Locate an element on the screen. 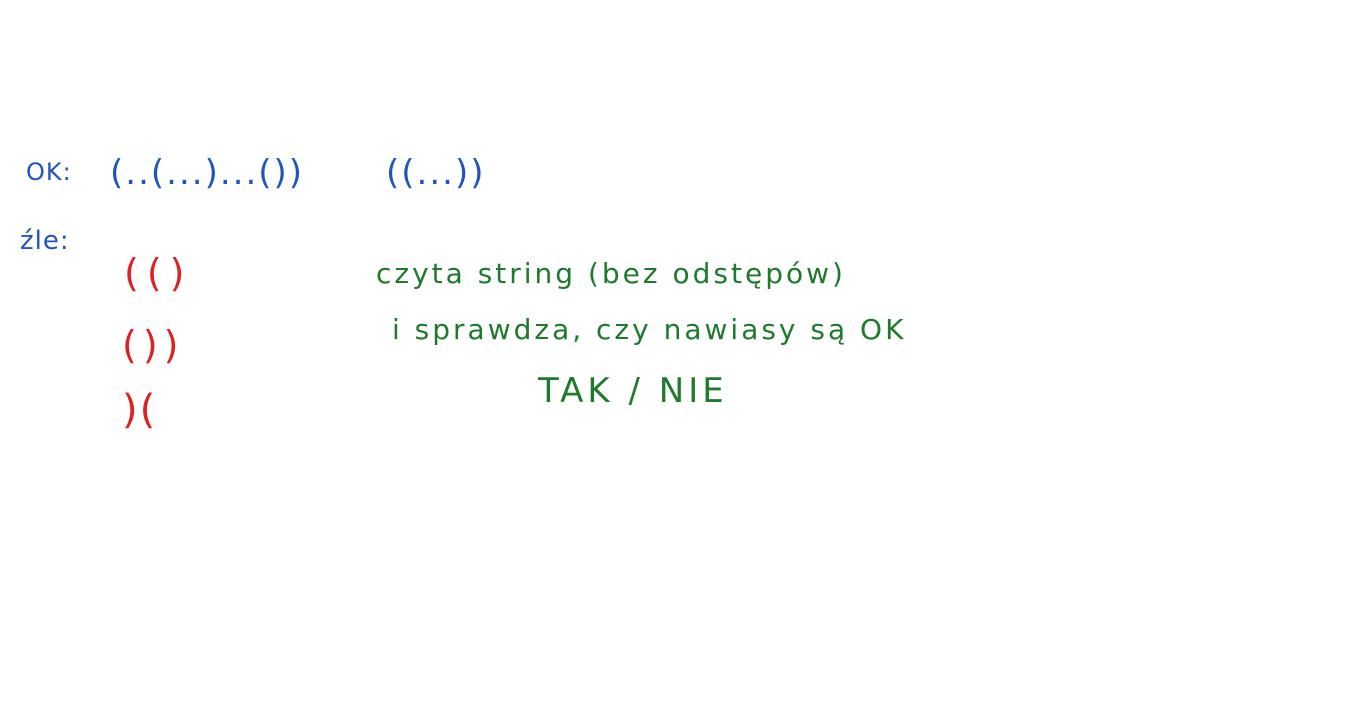 Image resolution: width=1366 pixels, height=705 pixels. bad-label: źle: is located at coordinates (45, 241).